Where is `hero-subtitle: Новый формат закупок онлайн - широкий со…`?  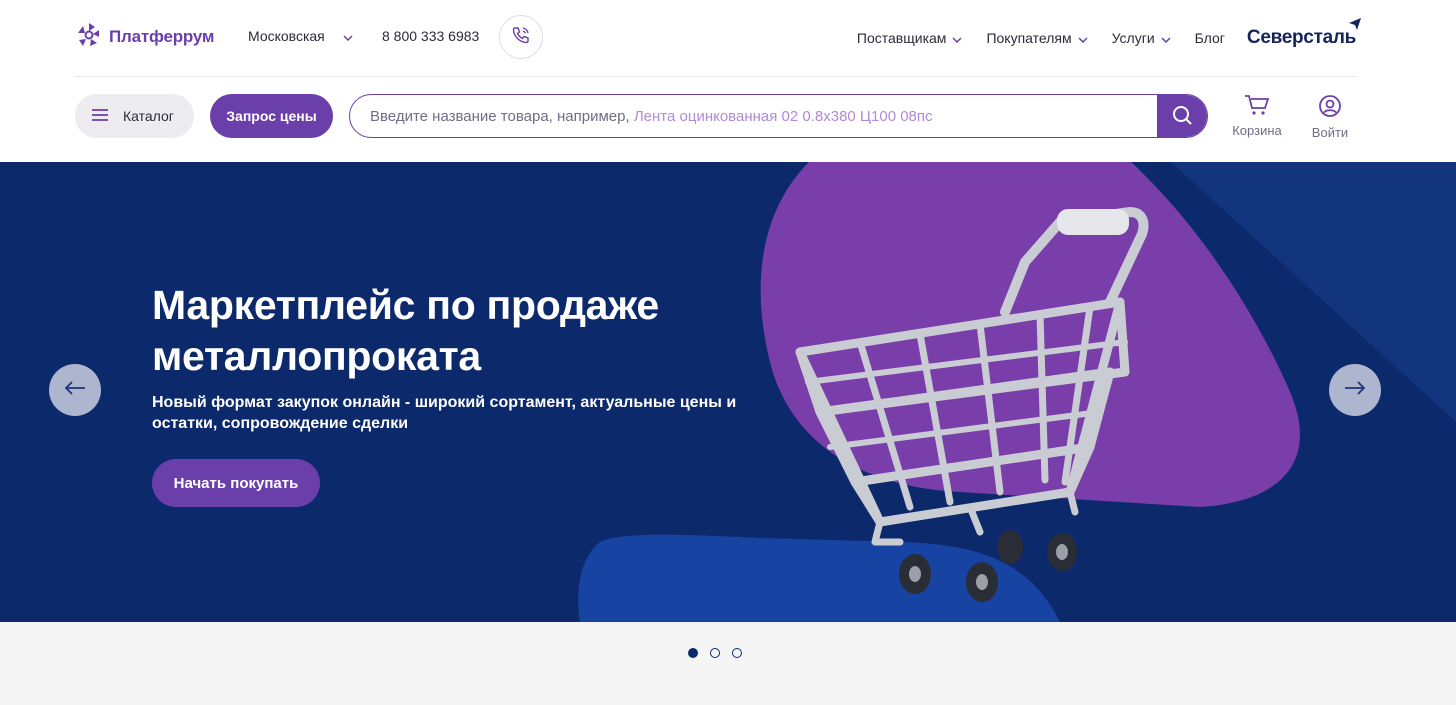 hero-subtitle: Новый формат закупок онлайн - широкий со… is located at coordinates (444, 413).